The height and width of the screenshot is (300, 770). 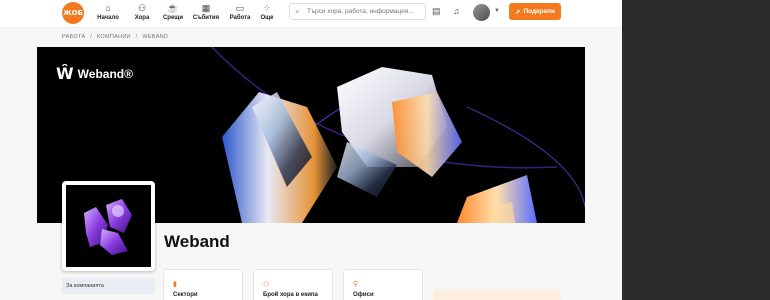 I want to click on coffee-icon: ☕, so click(x=173, y=8).